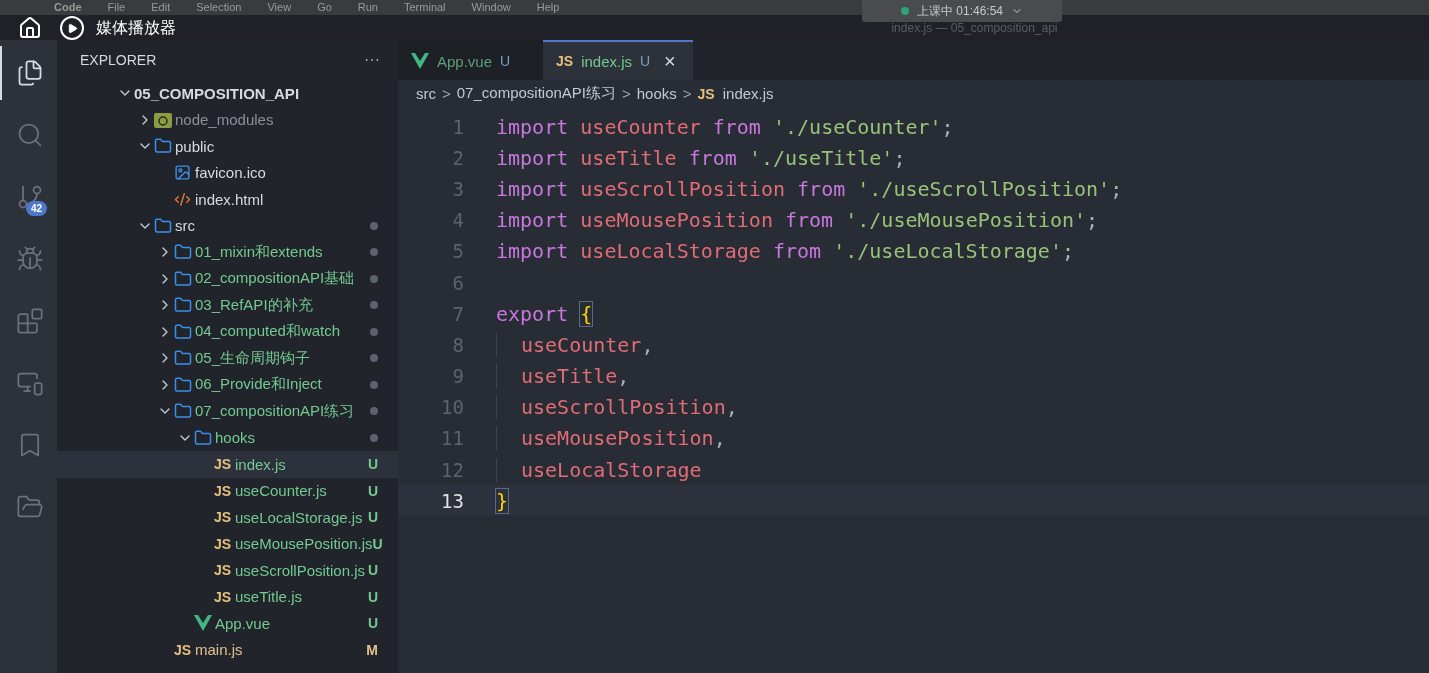 The height and width of the screenshot is (673, 1429). I want to click on line-number: 5, so click(458, 251).